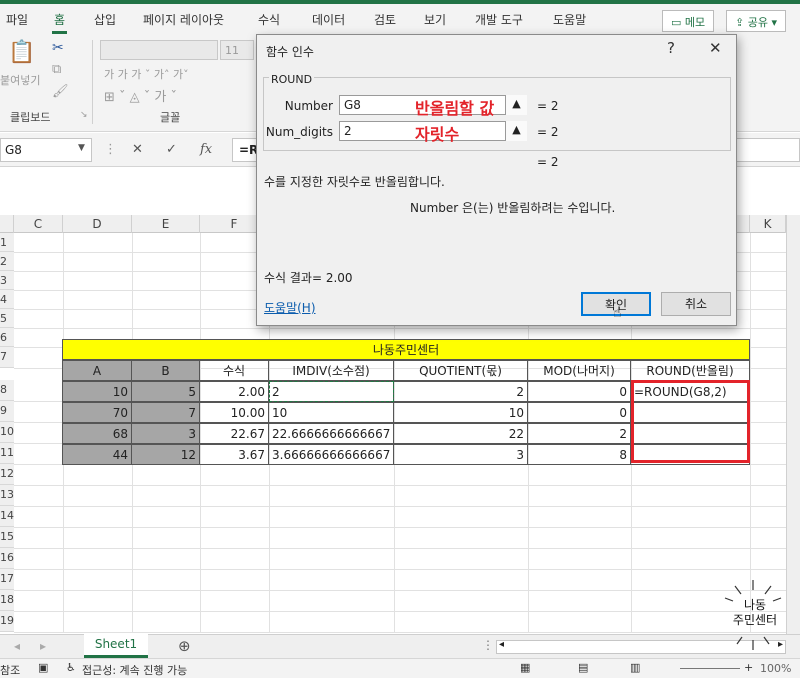  Describe the element at coordinates (7, 579) in the screenshot. I see `row-header: 17` at that location.